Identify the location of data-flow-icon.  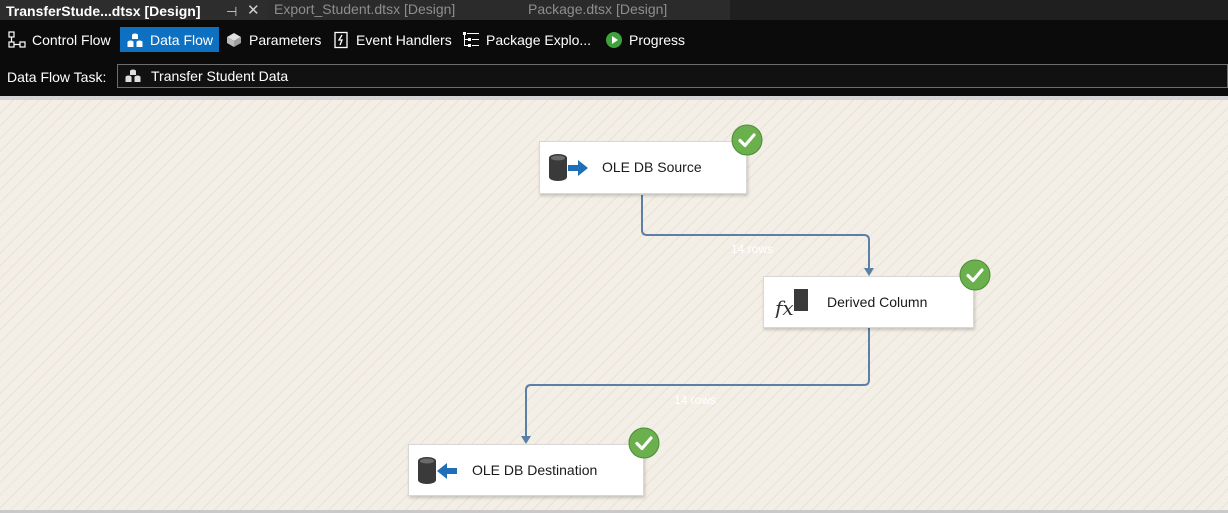
(135, 40).